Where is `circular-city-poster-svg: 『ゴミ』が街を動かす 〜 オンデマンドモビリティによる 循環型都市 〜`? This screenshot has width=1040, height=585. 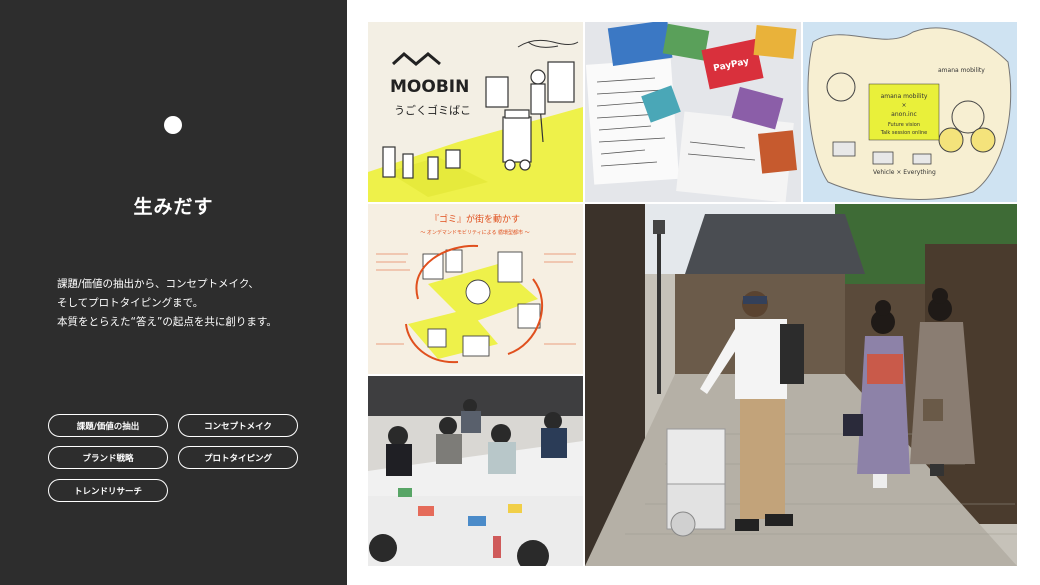
circular-city-poster-svg: 『ゴミ』が街を動かす 〜 オンデマンドモビリティによる 循環型都市 〜 is located at coordinates (475, 289).